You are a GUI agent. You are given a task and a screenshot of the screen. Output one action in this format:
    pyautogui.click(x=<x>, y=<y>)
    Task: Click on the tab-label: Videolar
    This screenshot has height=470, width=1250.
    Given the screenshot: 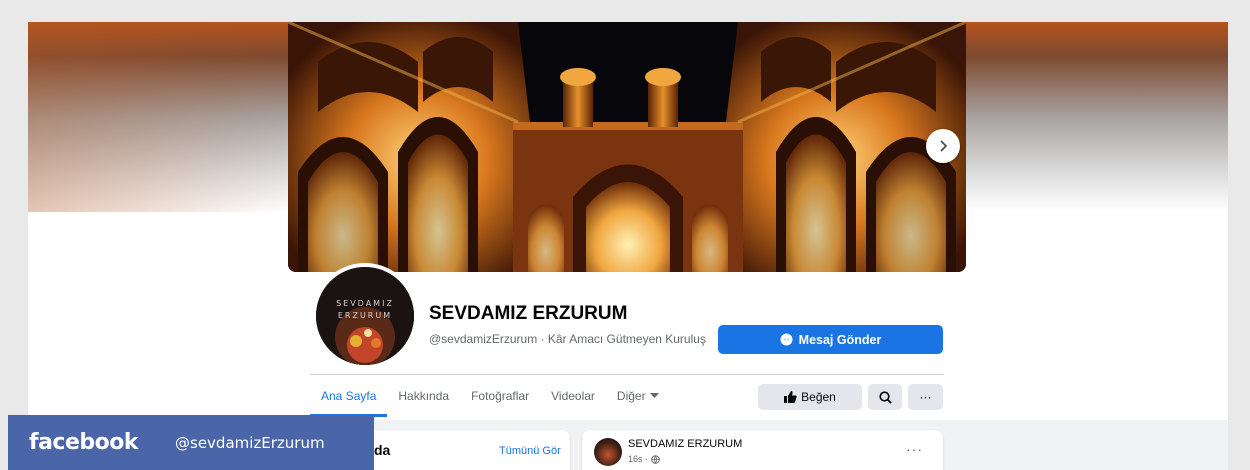 What is the action you would take?
    pyautogui.click(x=573, y=396)
    